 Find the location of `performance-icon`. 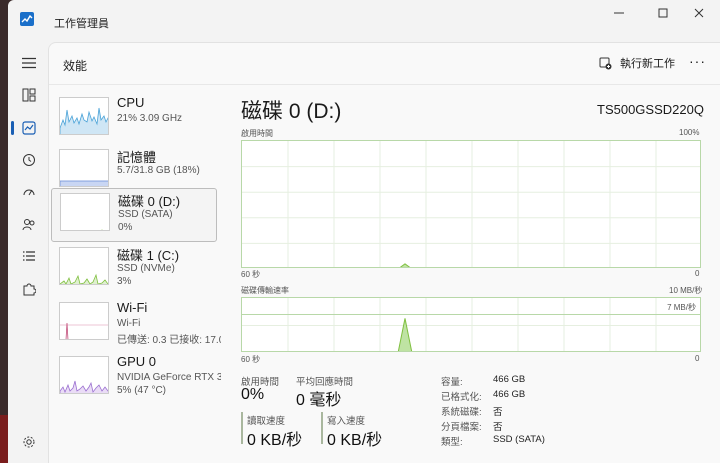

performance-icon is located at coordinates (29, 128).